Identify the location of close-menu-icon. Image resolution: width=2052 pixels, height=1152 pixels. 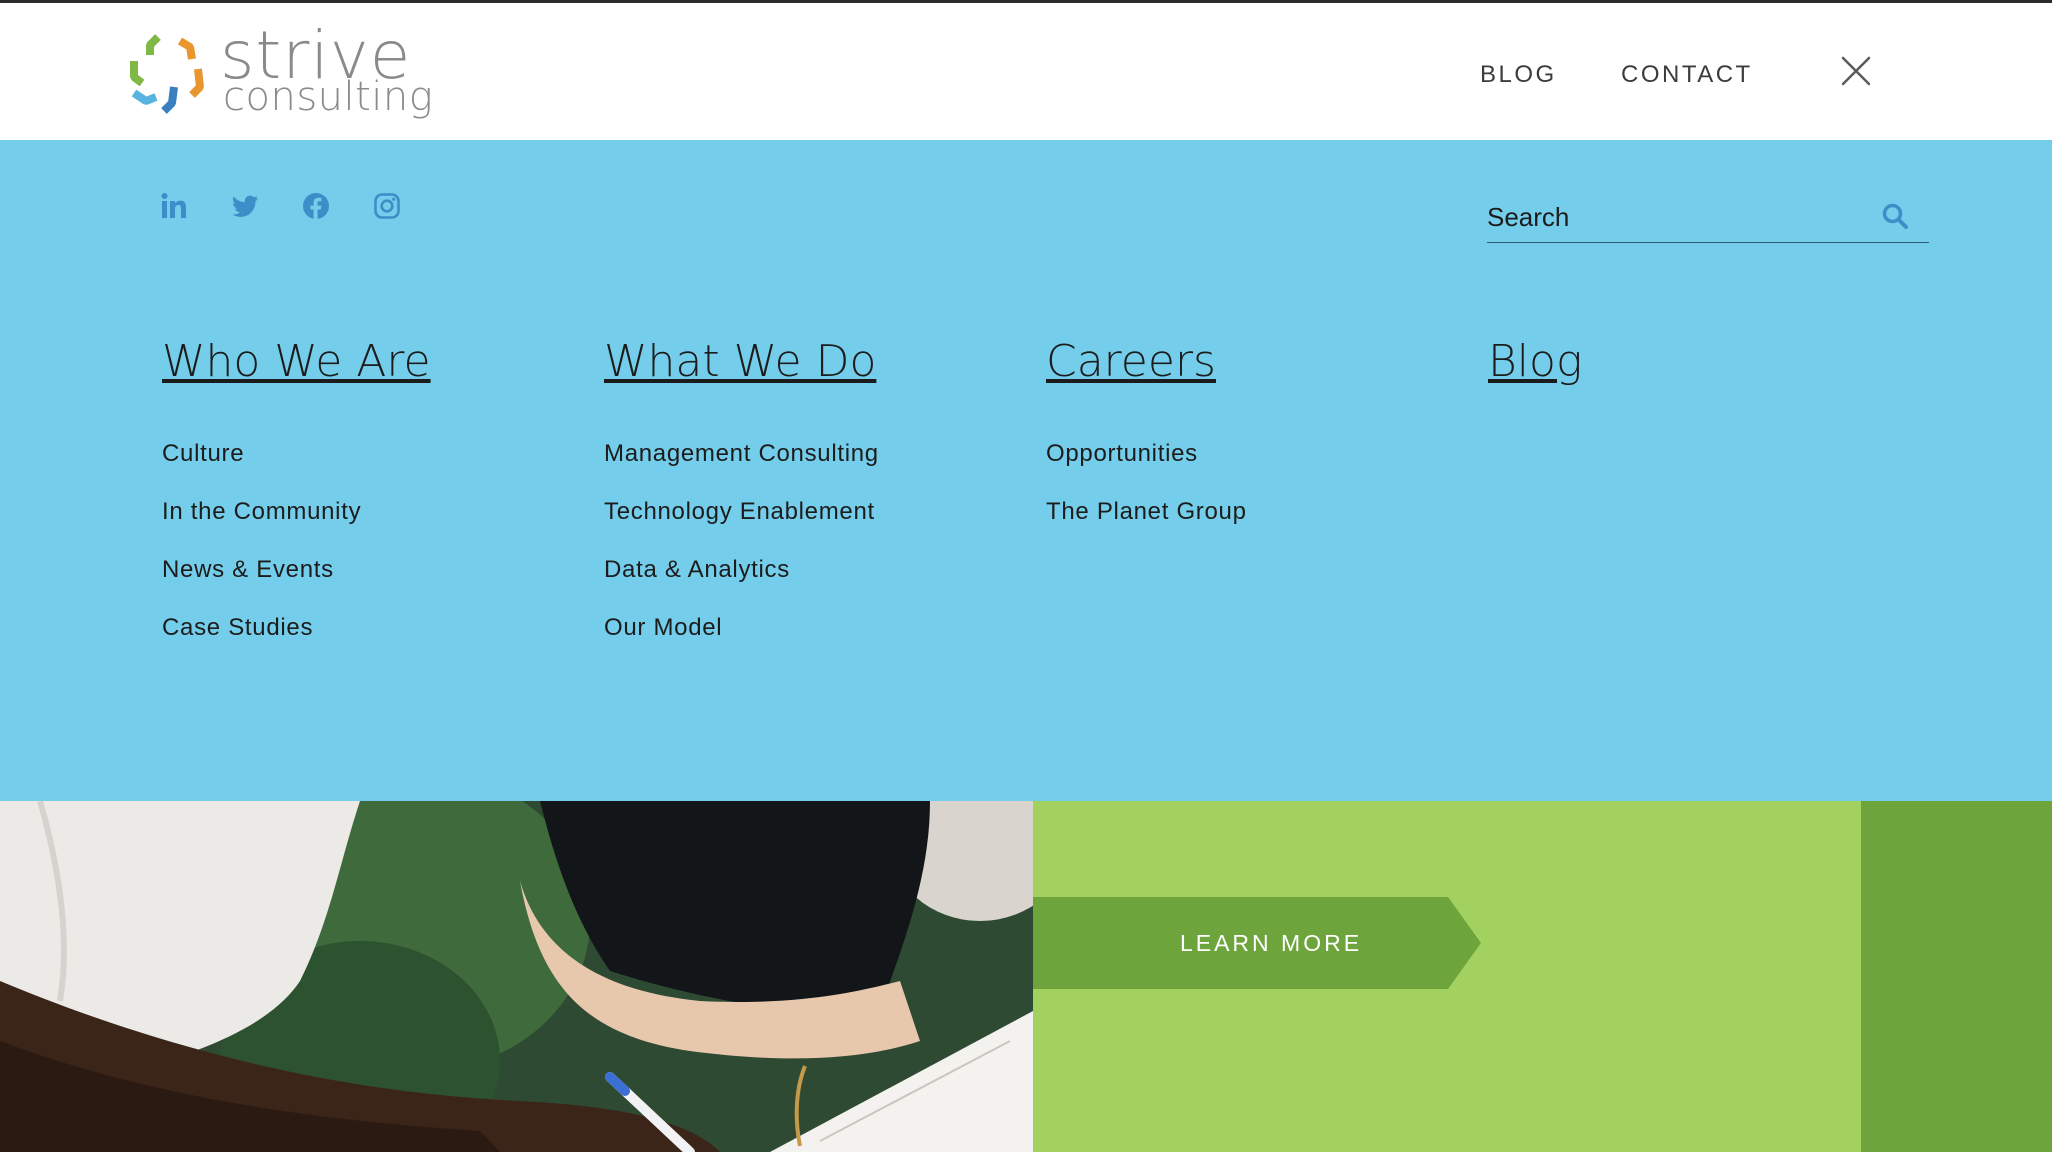
(1856, 71).